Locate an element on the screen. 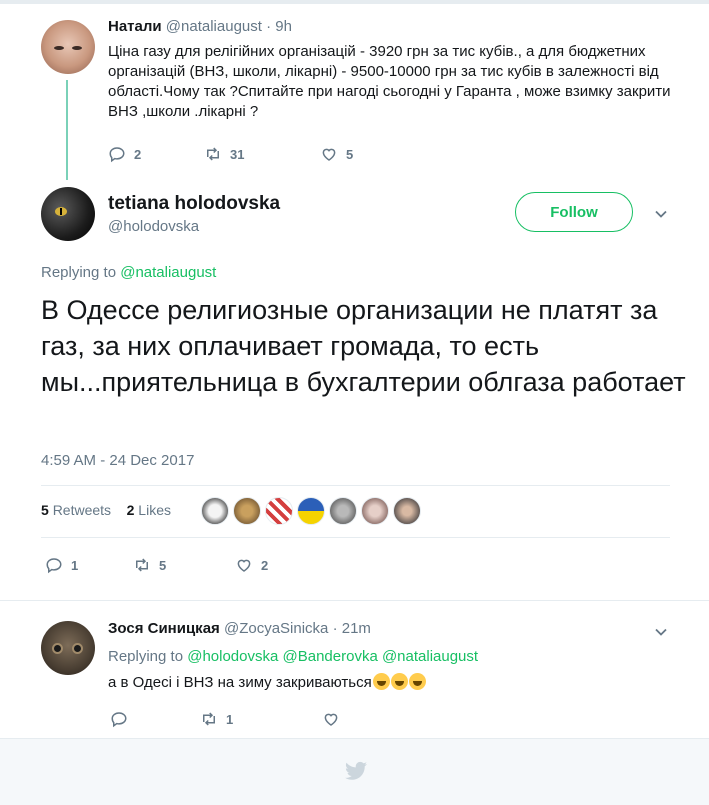 The width and height of the screenshot is (709, 805). likes-stat-label: Likes is located at coordinates (154, 510).